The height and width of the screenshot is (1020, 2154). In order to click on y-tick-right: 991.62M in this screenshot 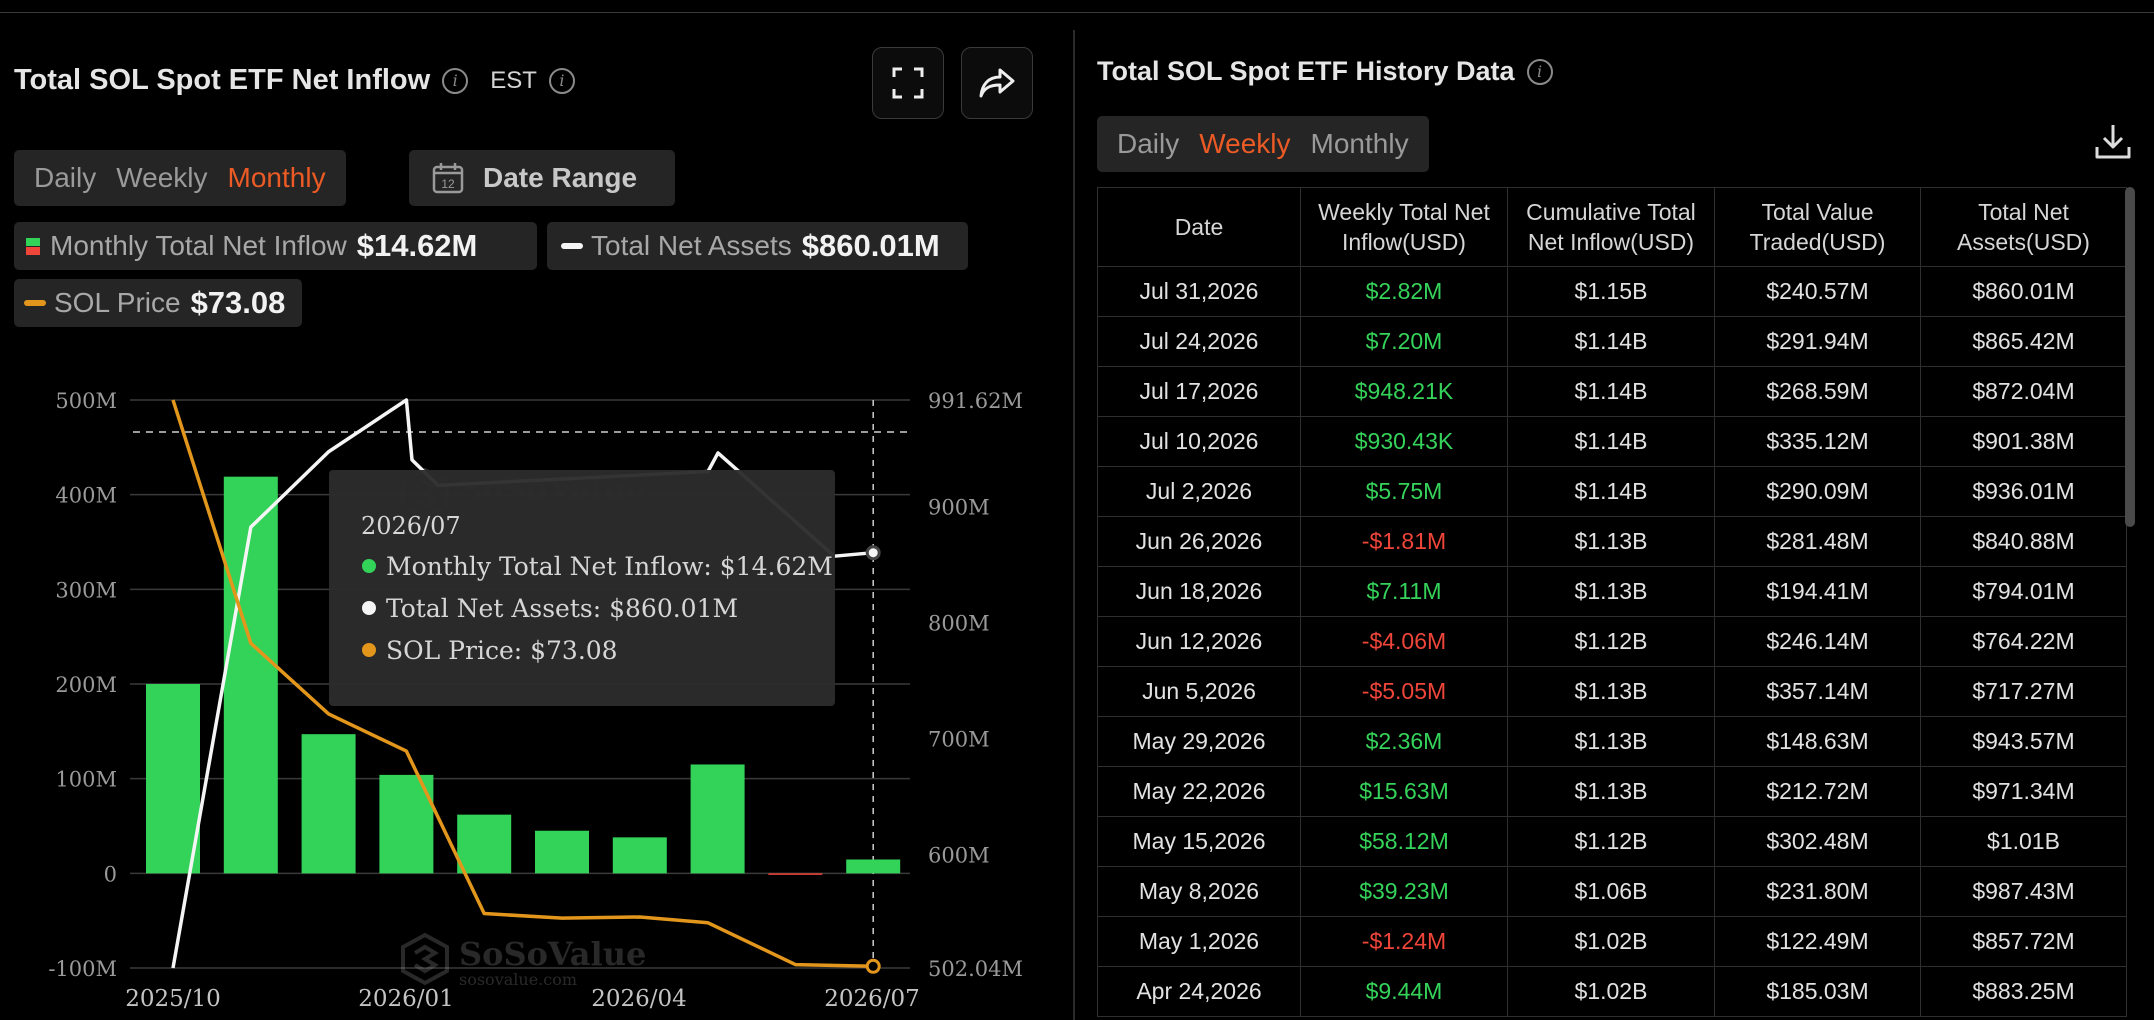, I will do `click(975, 401)`.